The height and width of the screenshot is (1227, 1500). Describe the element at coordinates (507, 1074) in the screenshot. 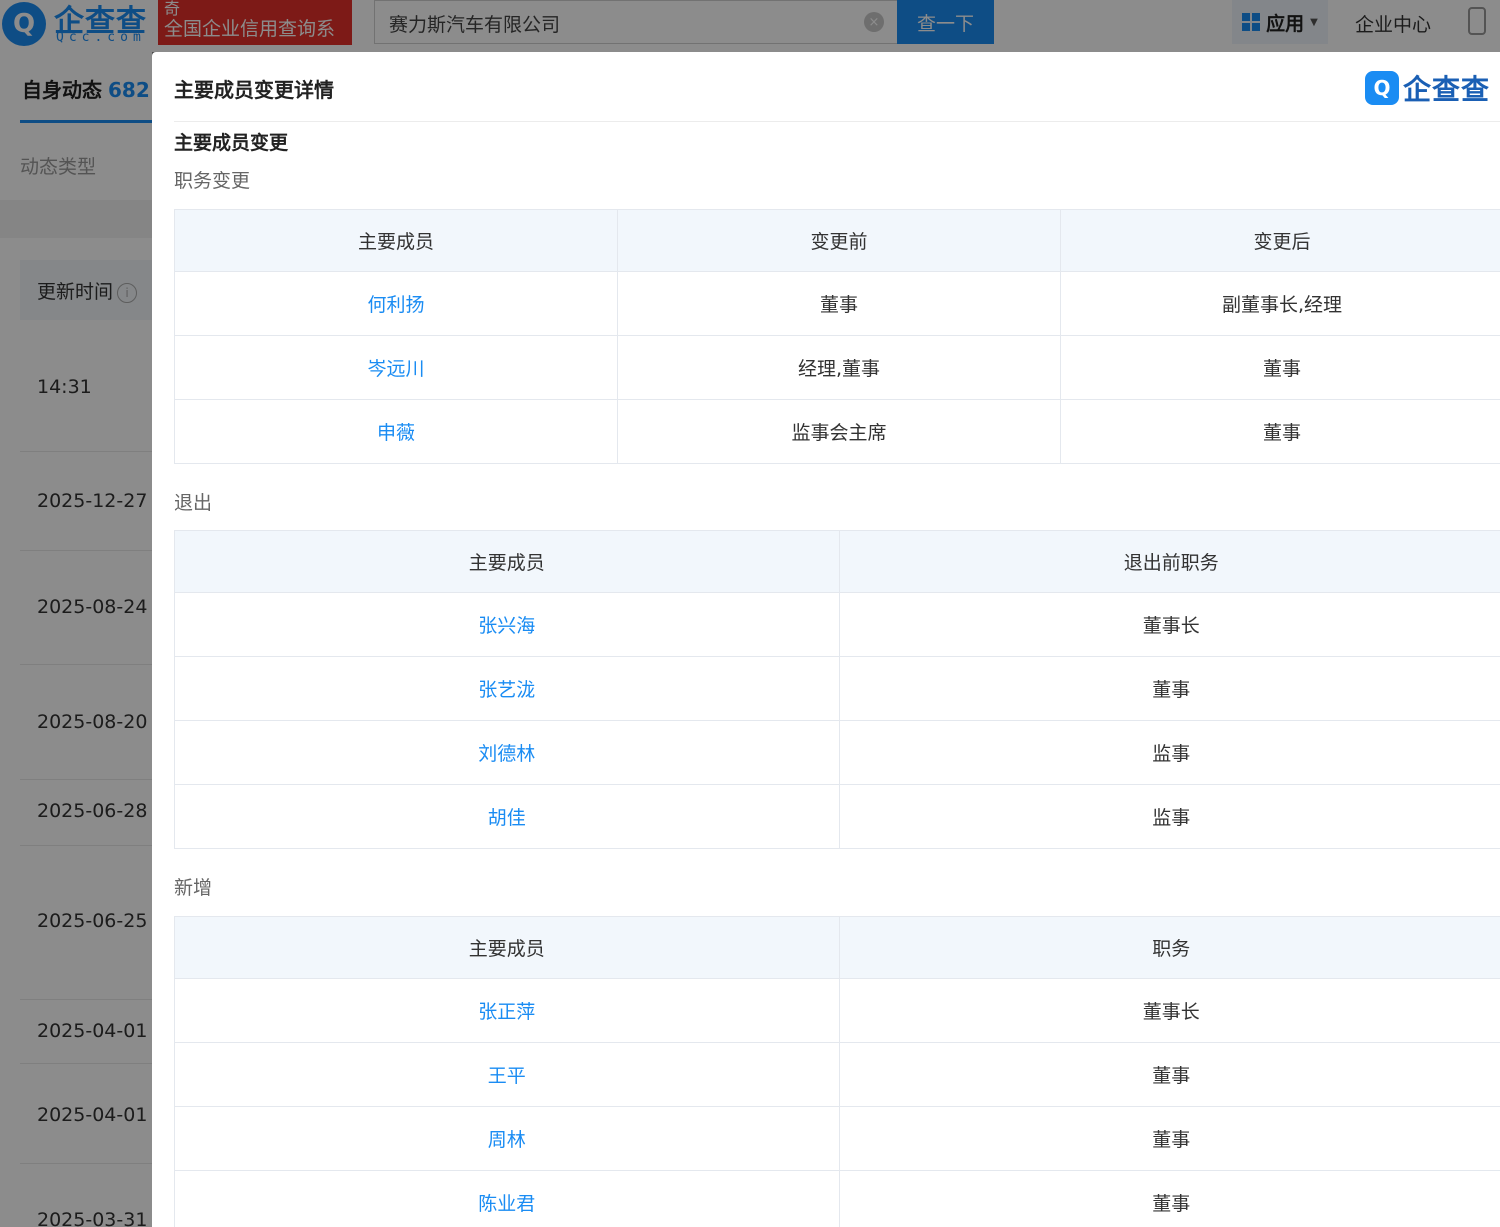

I see `member-name-link: 王平` at that location.